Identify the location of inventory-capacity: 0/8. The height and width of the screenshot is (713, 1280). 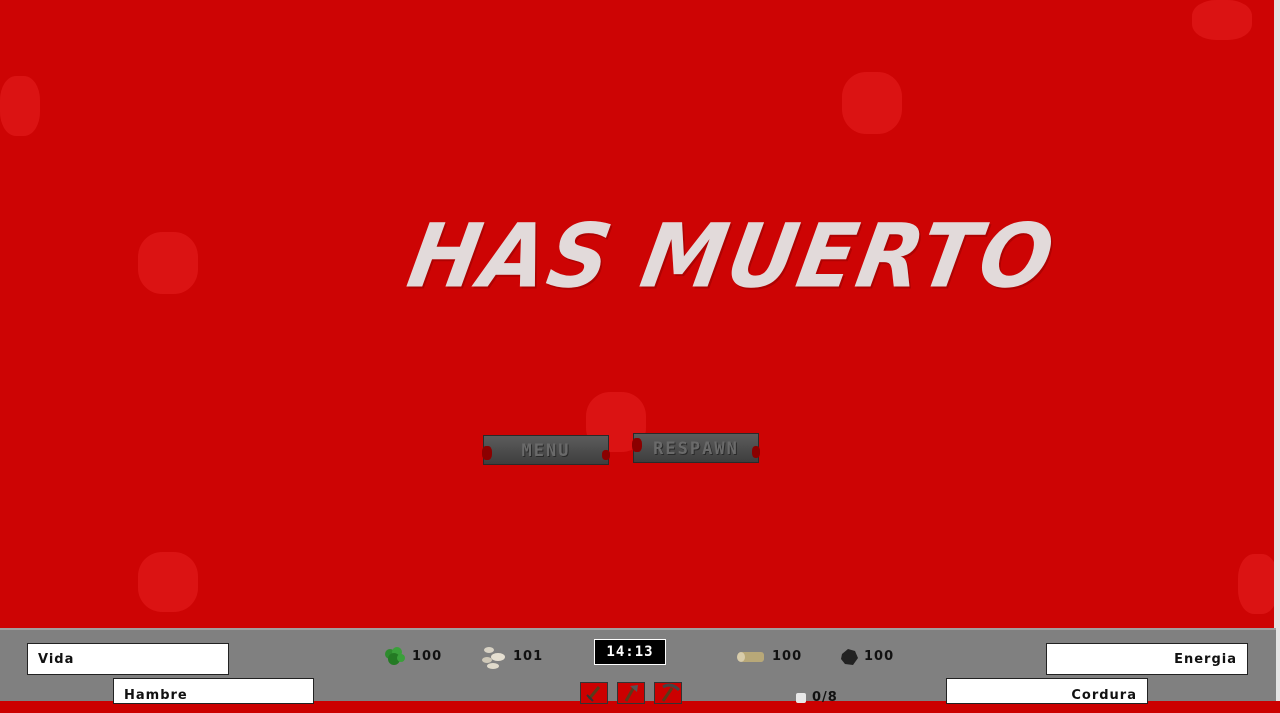
(816, 698).